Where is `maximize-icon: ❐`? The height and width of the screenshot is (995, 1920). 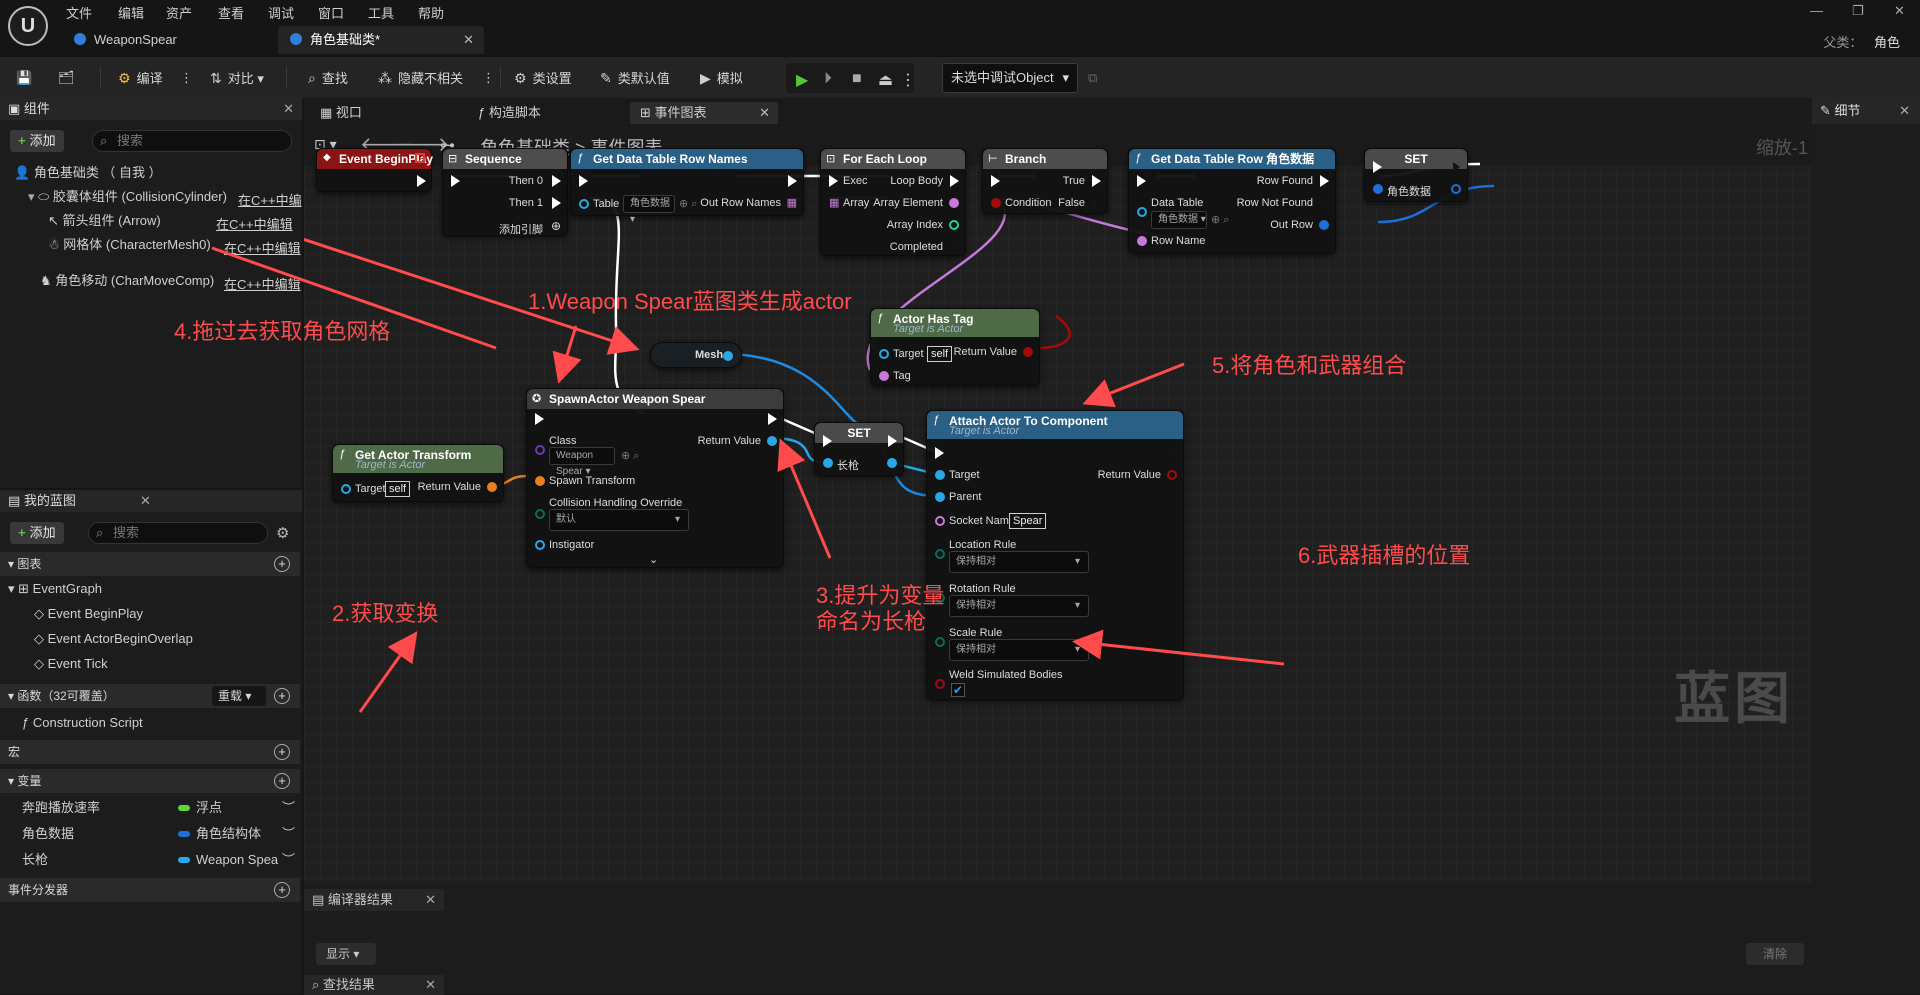
maximize-icon: ❐ is located at coordinates (1858, 11).